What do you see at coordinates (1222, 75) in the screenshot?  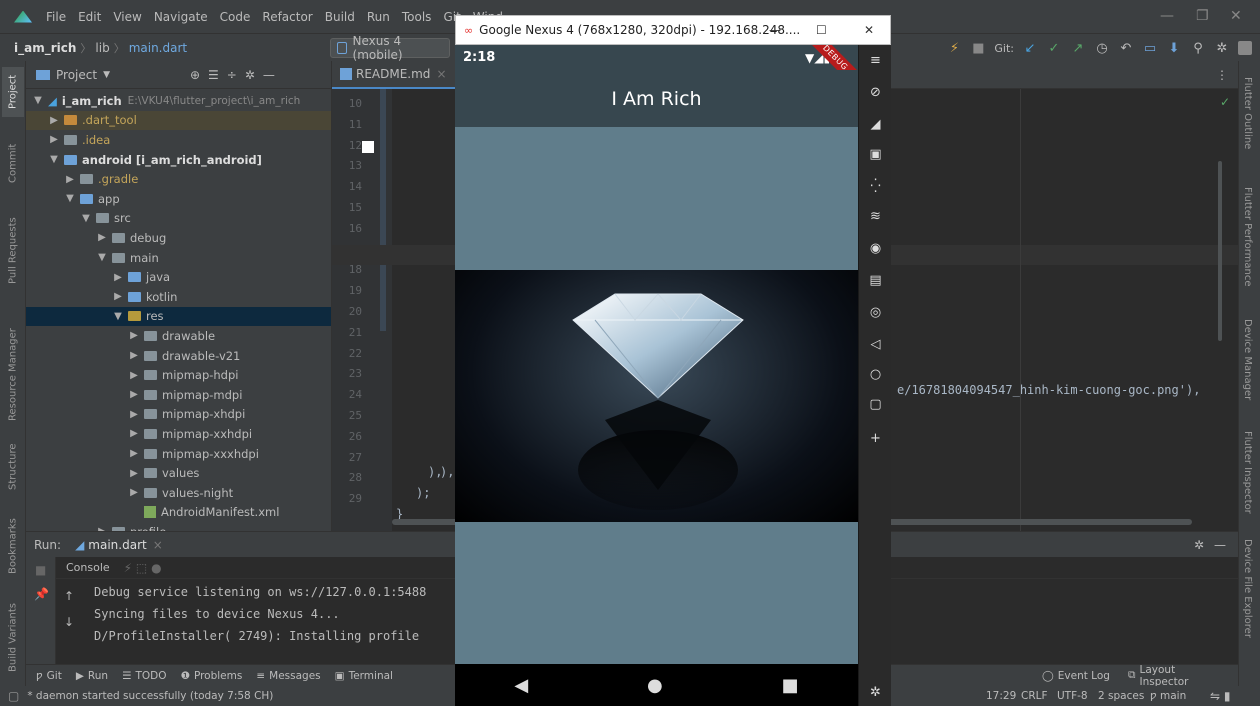 I see `more-tabs-icon: ⋮` at bounding box center [1222, 75].